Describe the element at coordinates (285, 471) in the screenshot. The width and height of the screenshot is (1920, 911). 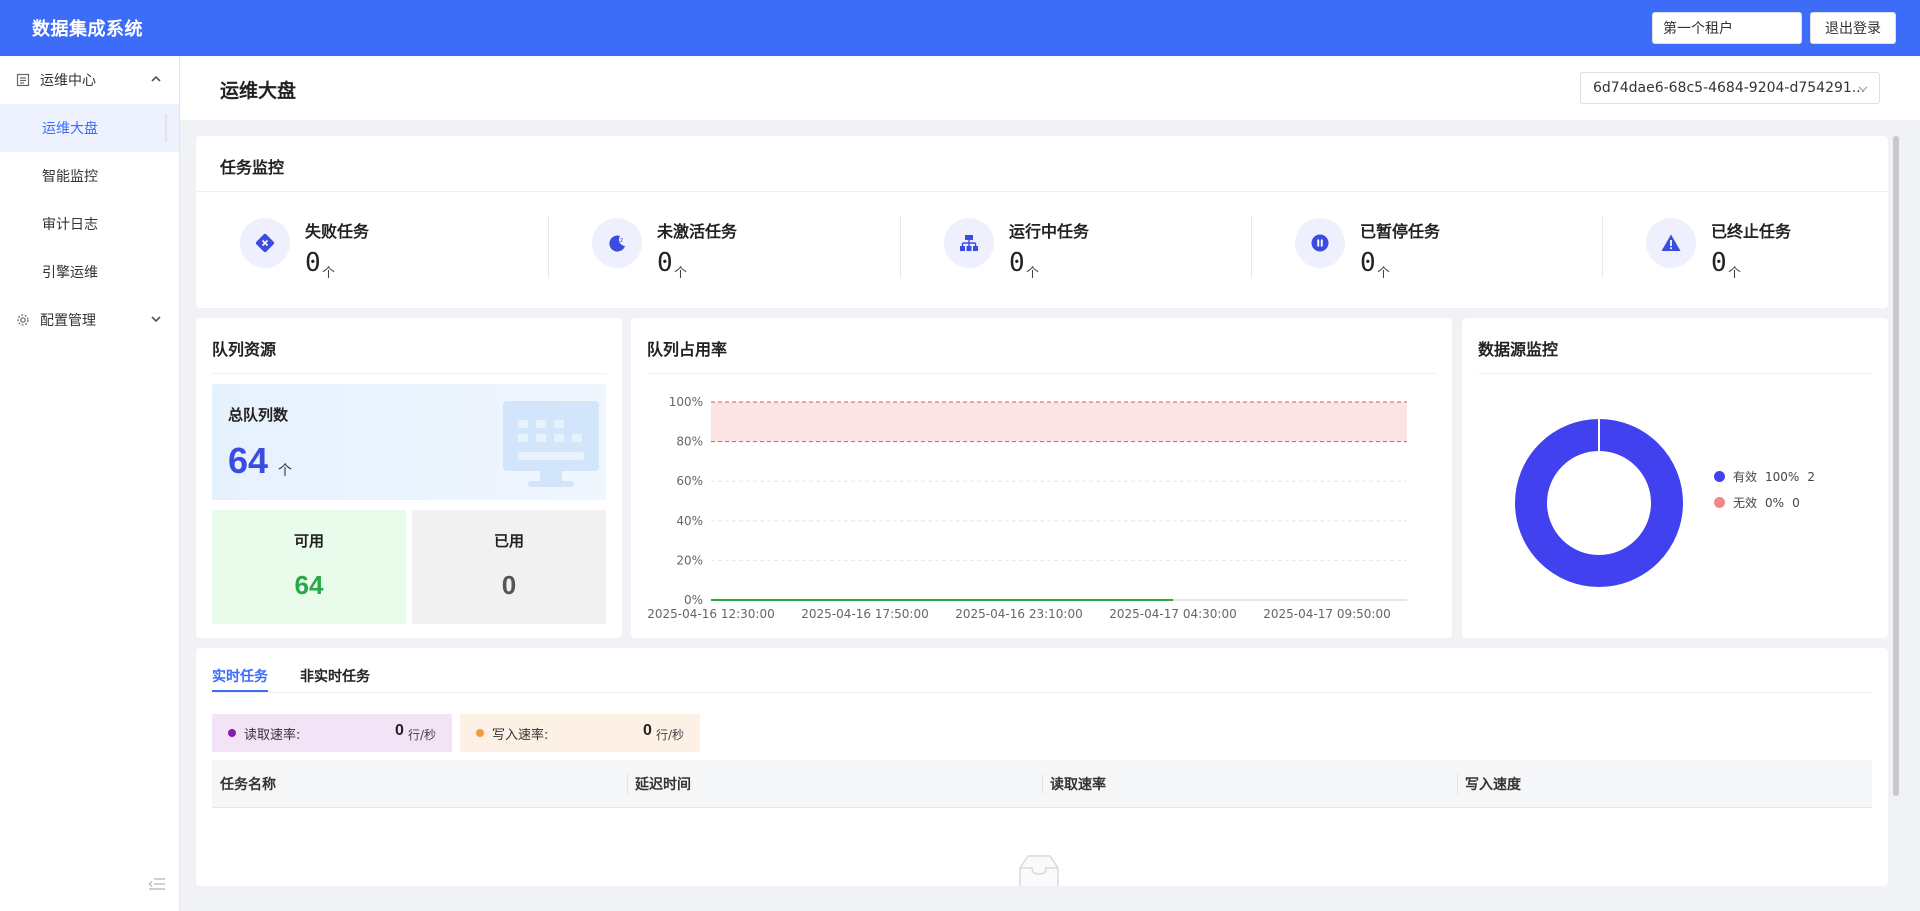
I see `total-queues-unit: 个` at that location.